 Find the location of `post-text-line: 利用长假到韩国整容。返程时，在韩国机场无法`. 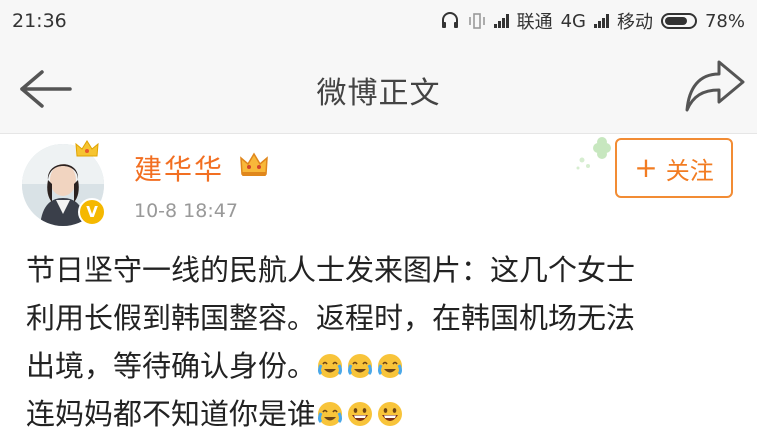

post-text-line: 利用长假到韩国整容。返程时，在韩国机场无法 is located at coordinates (331, 318).